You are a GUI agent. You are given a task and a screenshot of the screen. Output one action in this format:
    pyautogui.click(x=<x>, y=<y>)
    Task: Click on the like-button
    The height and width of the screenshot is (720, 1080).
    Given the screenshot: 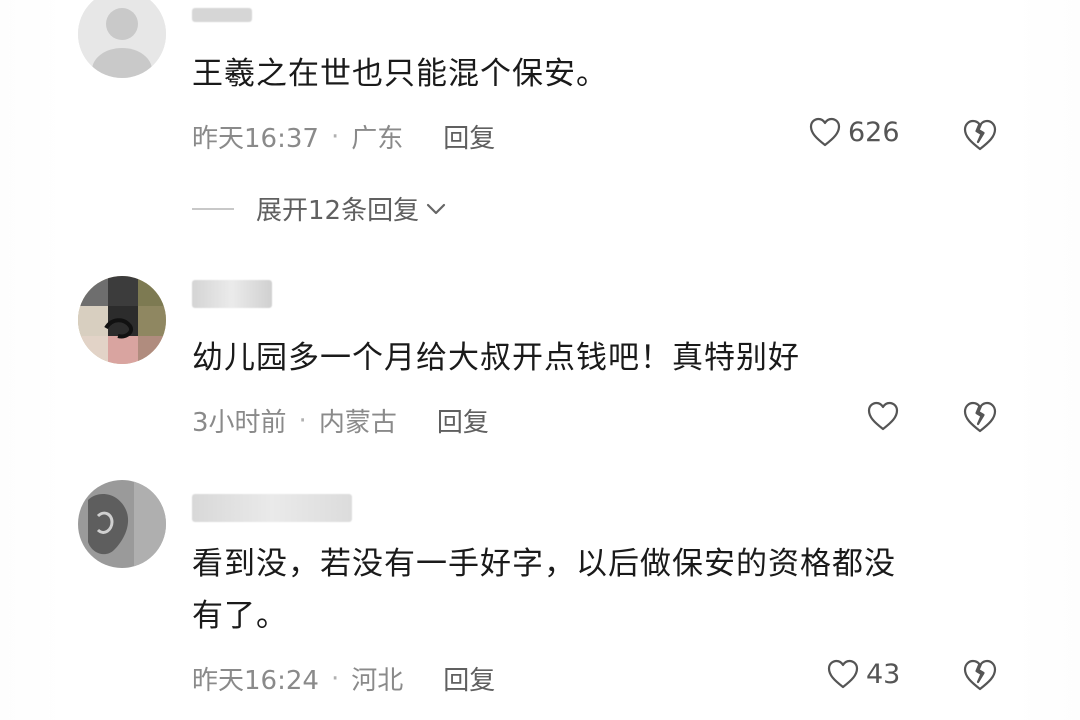 What is the action you would take?
    pyautogui.click(x=886, y=416)
    